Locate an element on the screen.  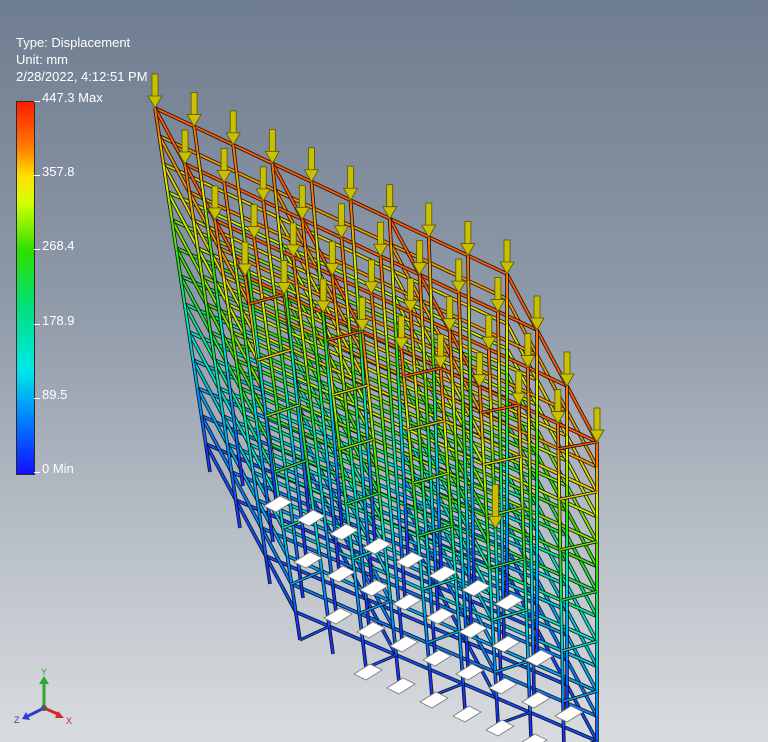
scaffold-brace is located at coordinates (578, 445).